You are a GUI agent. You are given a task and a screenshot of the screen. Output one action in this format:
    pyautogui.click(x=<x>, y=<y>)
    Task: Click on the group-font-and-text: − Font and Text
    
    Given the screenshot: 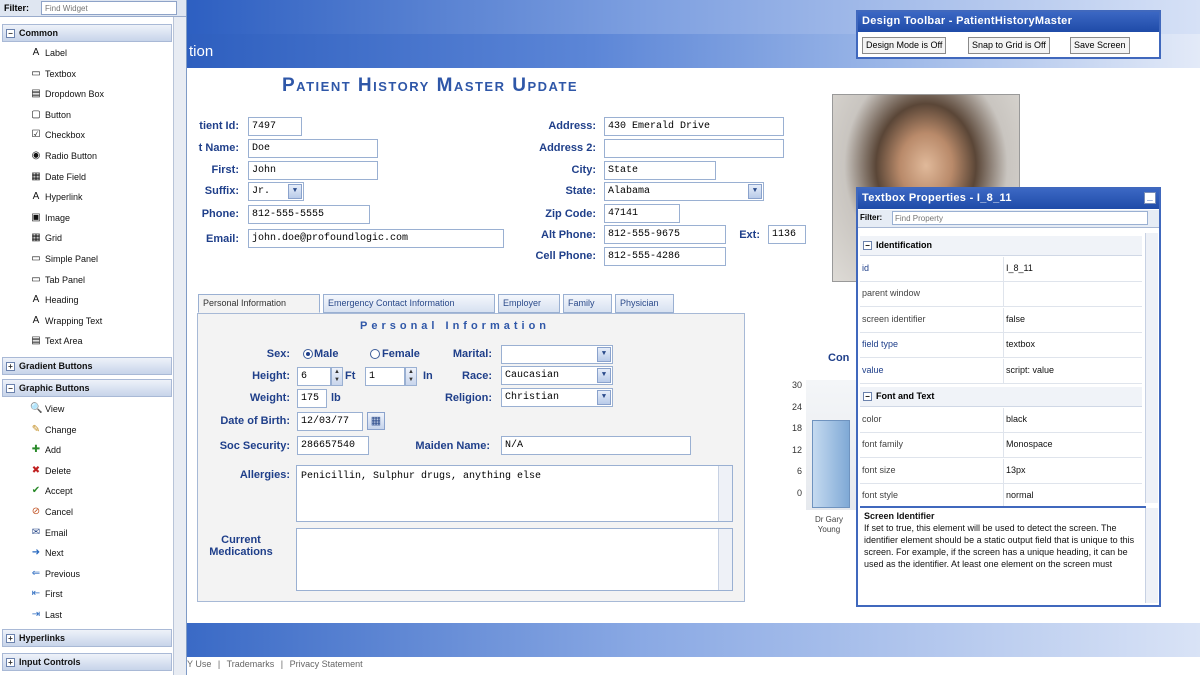 What is the action you would take?
    pyautogui.click(x=1001, y=397)
    